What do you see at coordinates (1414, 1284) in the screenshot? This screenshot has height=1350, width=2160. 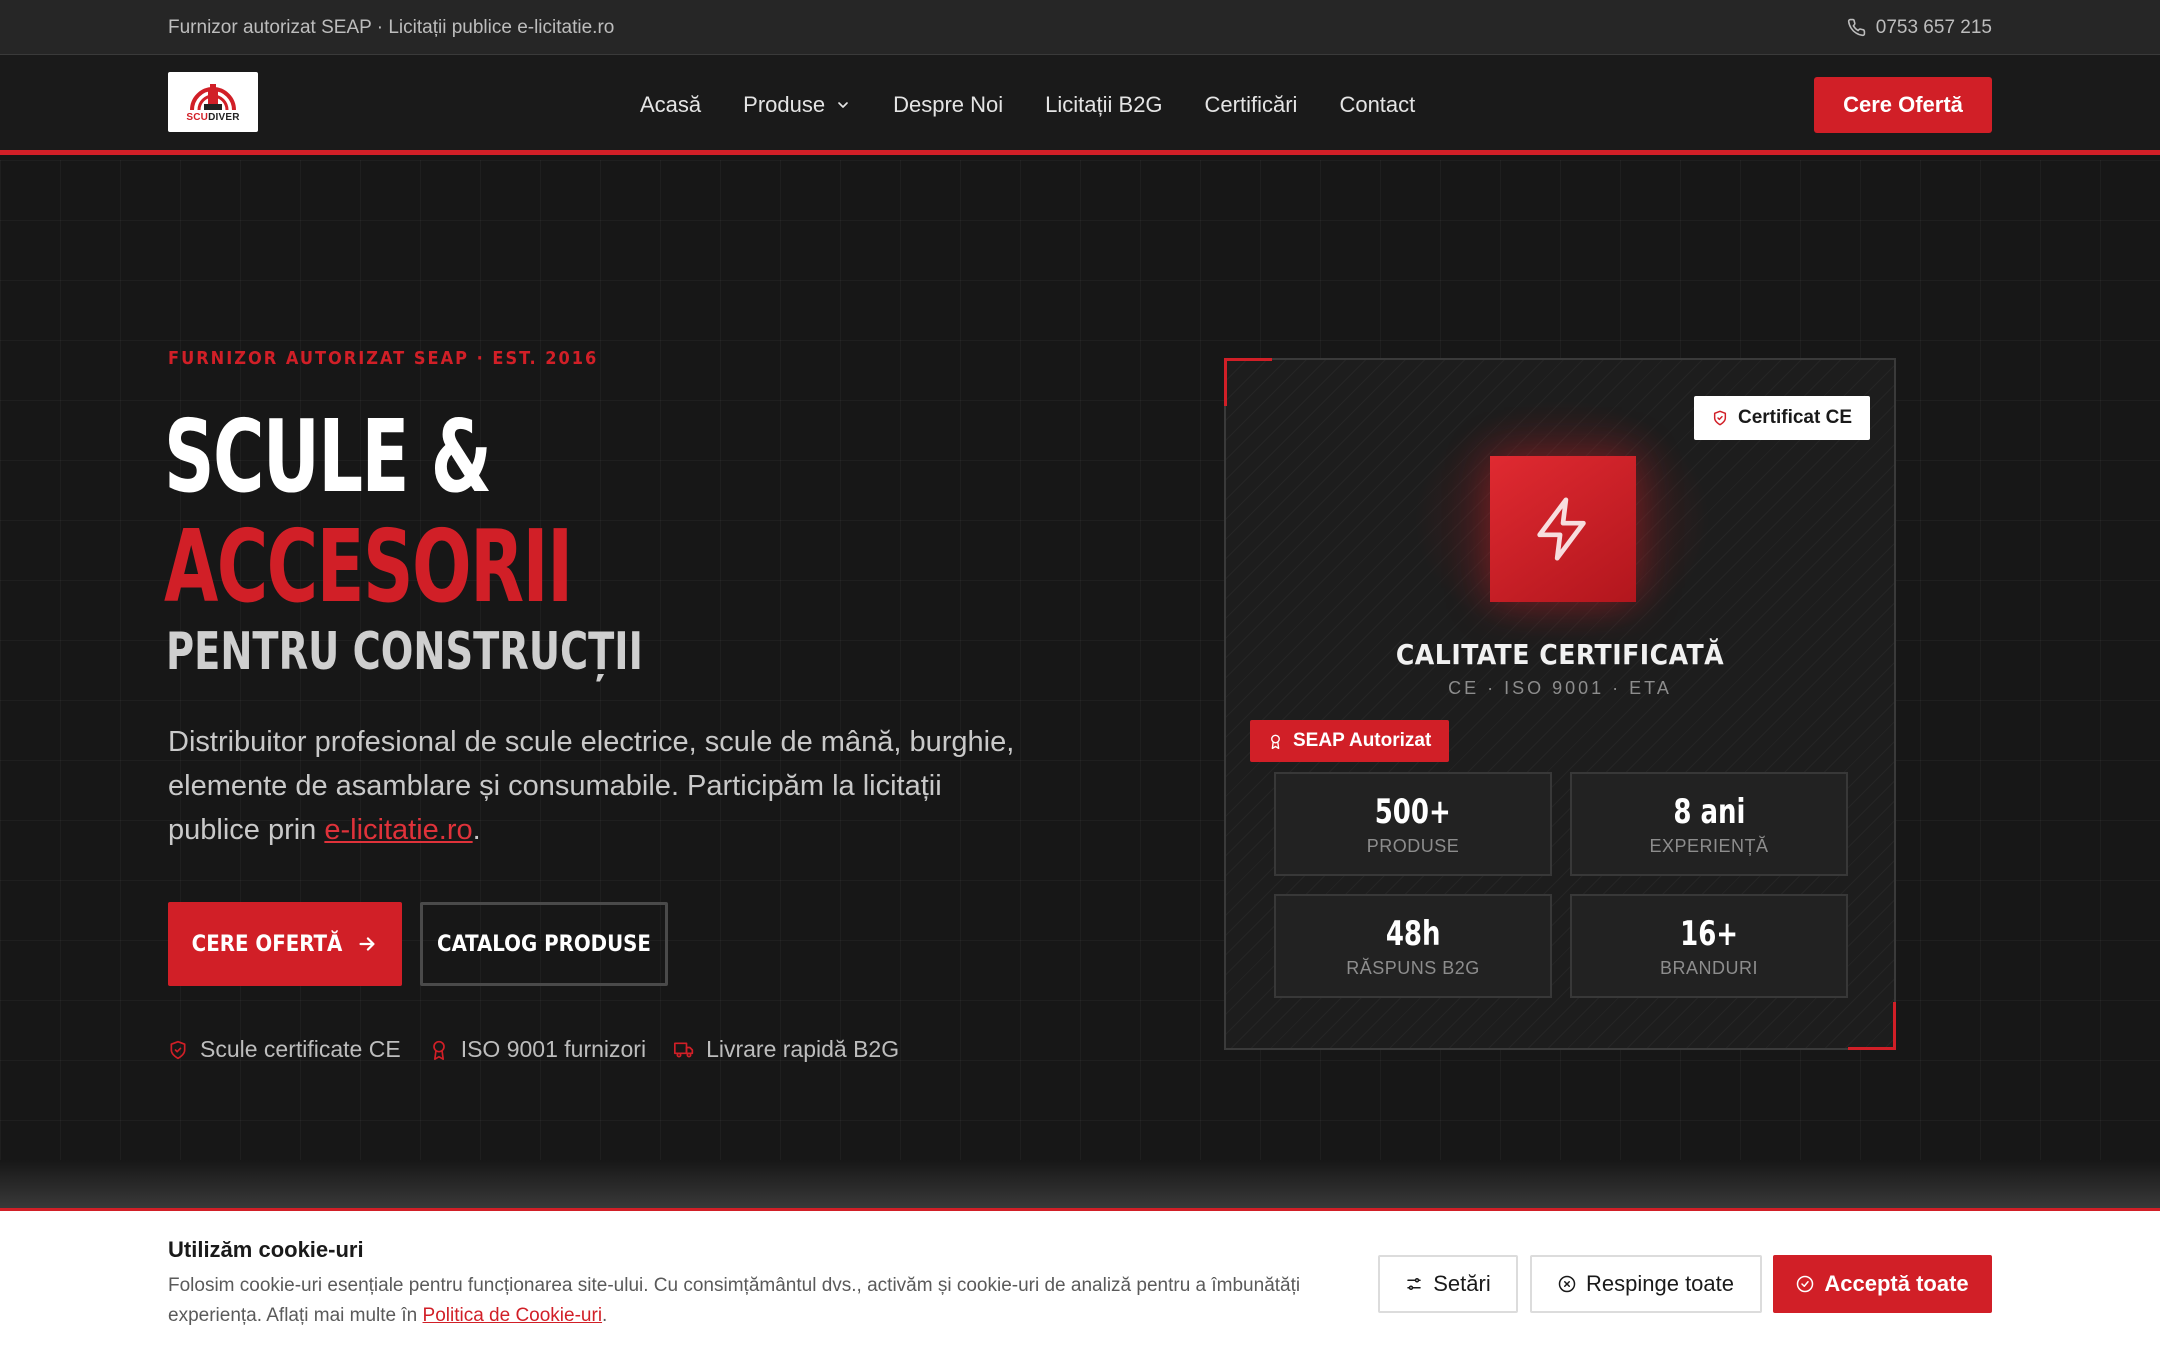 I see `sliders-icon` at bounding box center [1414, 1284].